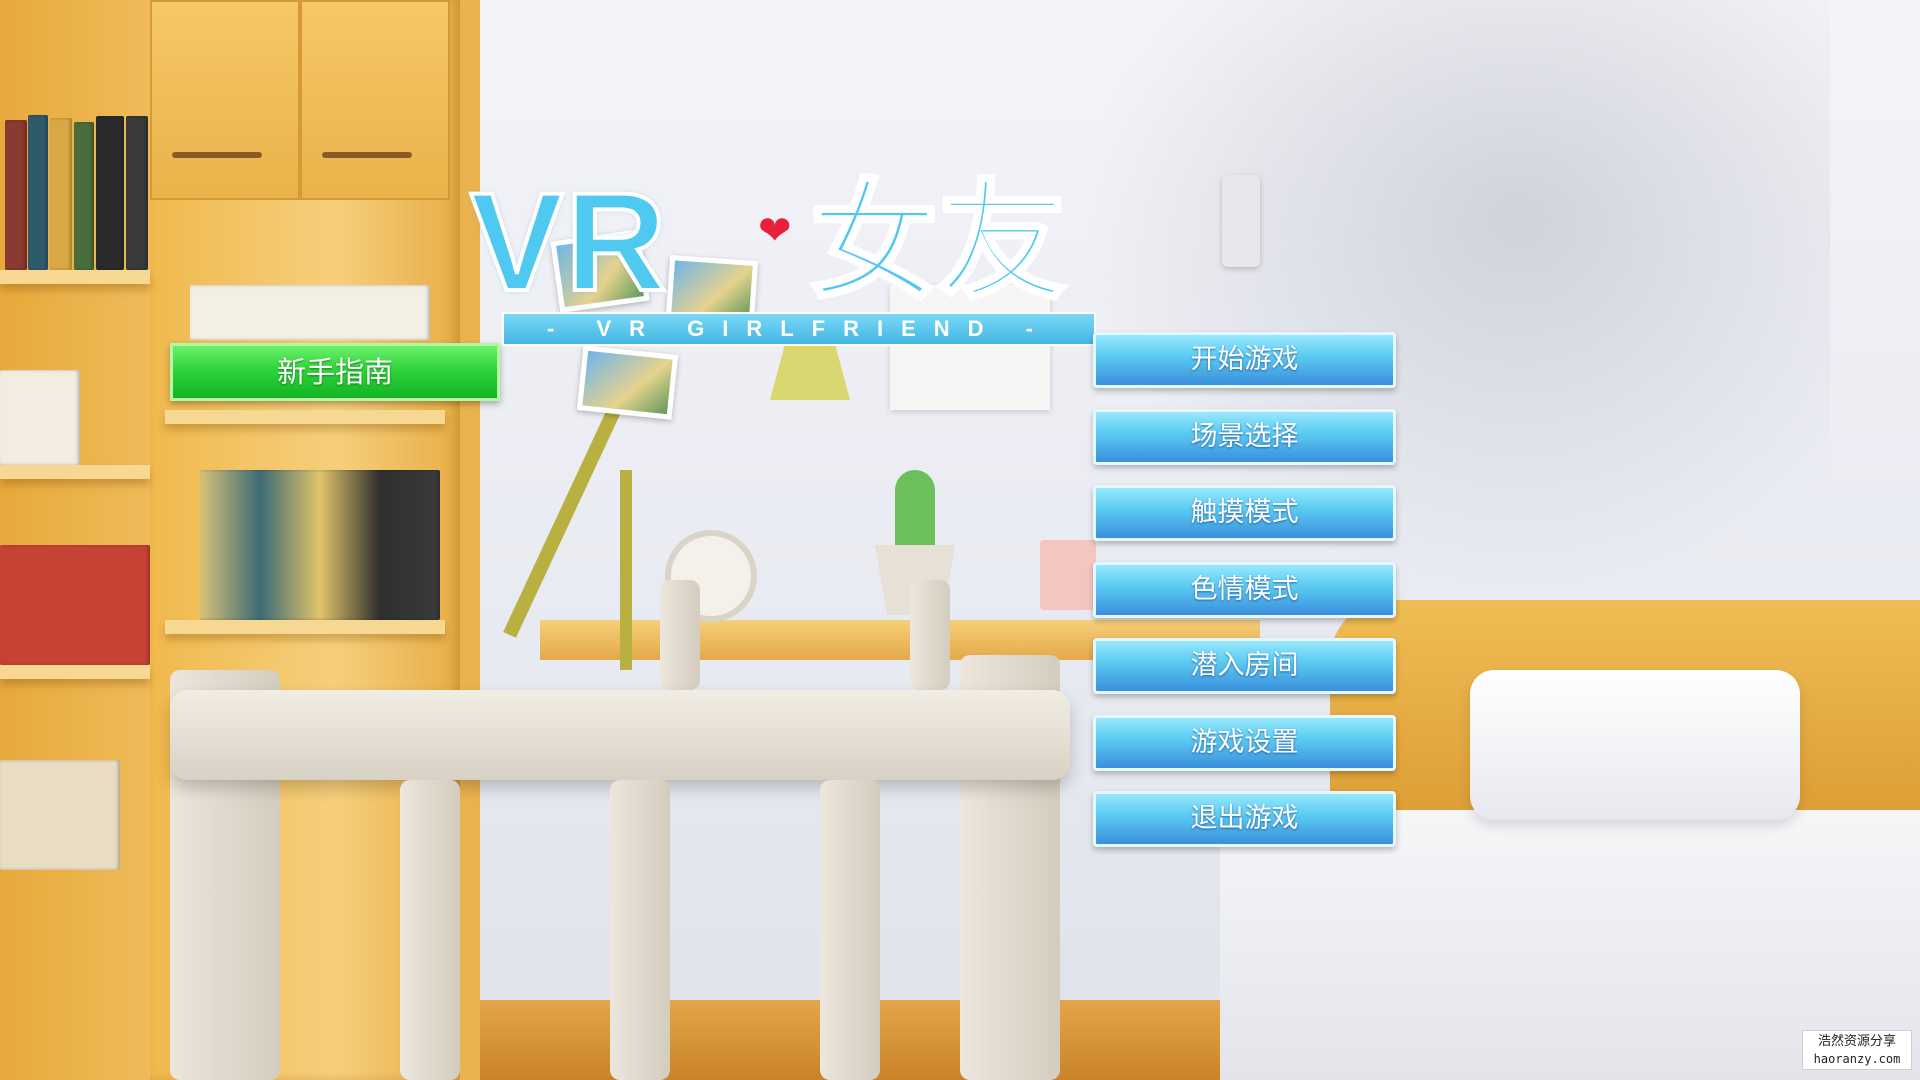 This screenshot has width=1920, height=1080. Describe the element at coordinates (1241, 221) in the screenshot. I see `ac-remote` at that location.